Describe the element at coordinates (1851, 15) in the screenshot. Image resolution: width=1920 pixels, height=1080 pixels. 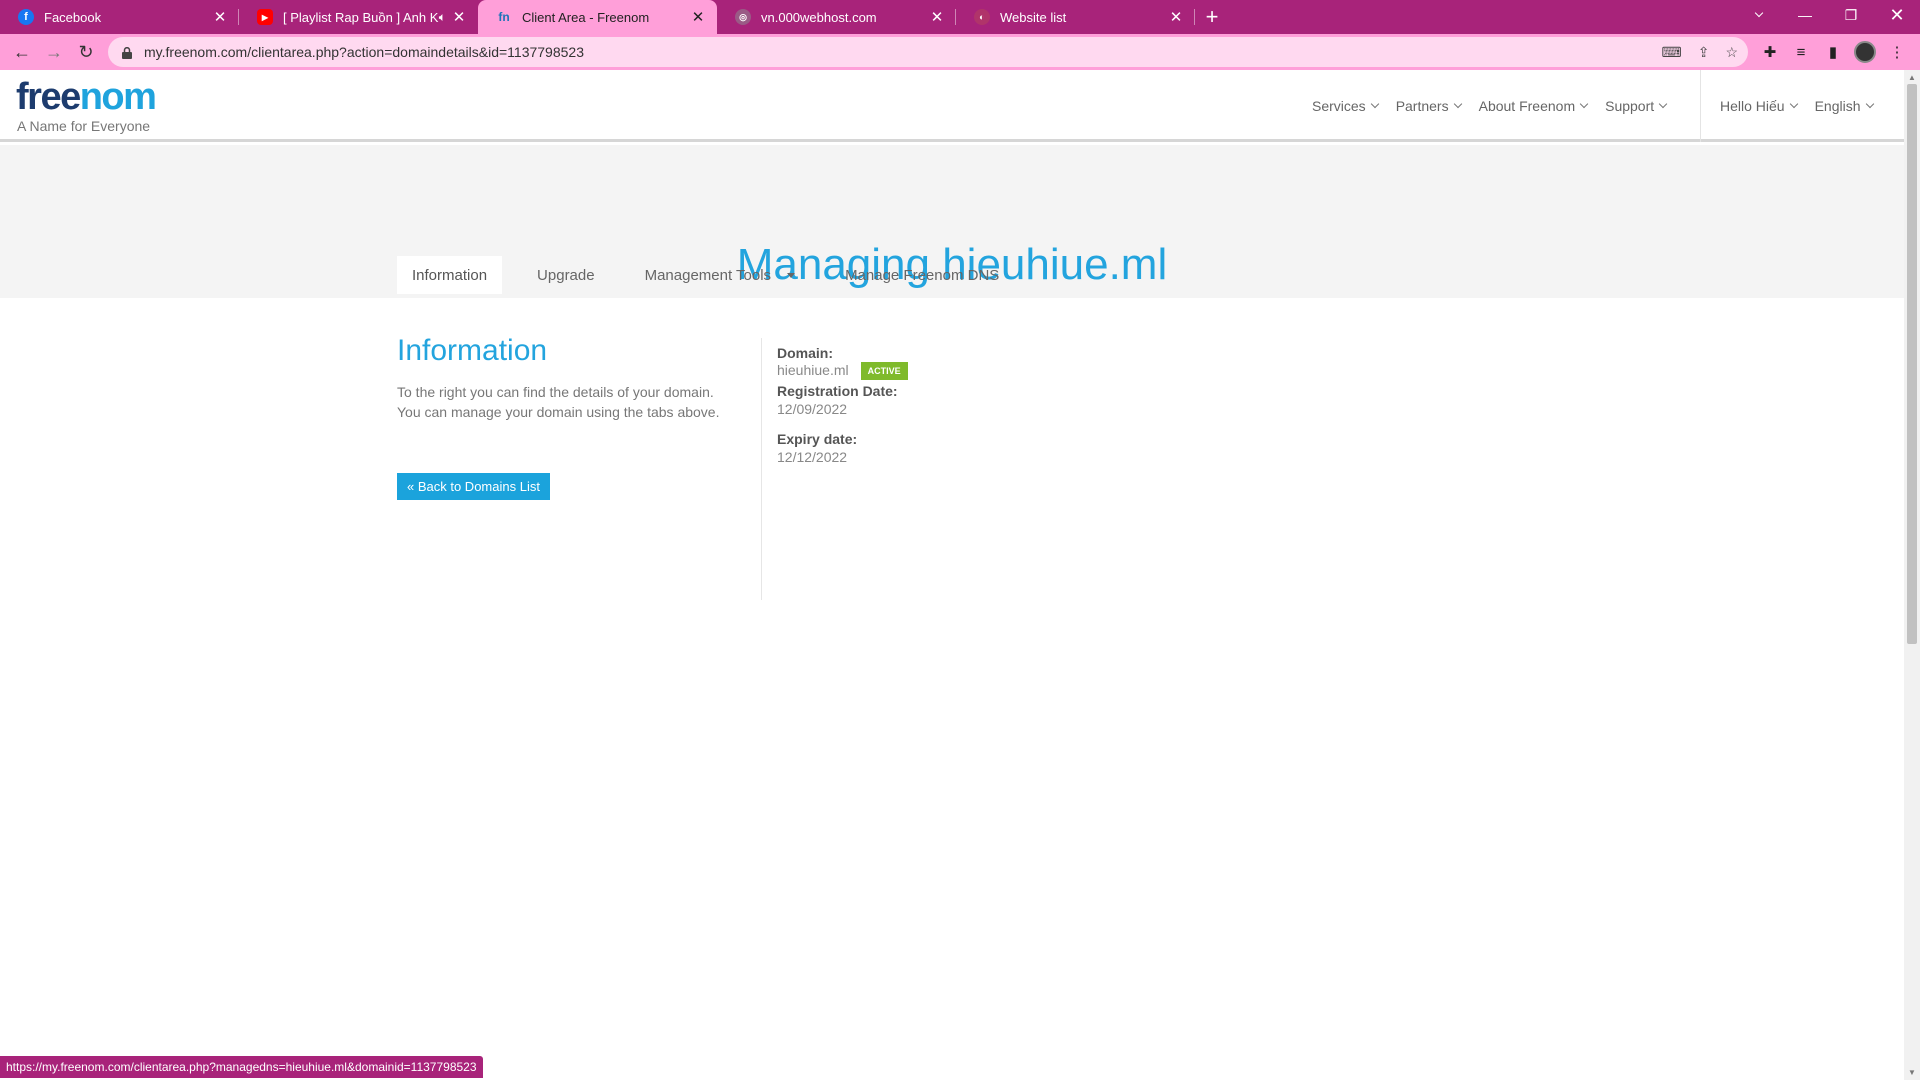
I see `restore-button: ❐` at that location.